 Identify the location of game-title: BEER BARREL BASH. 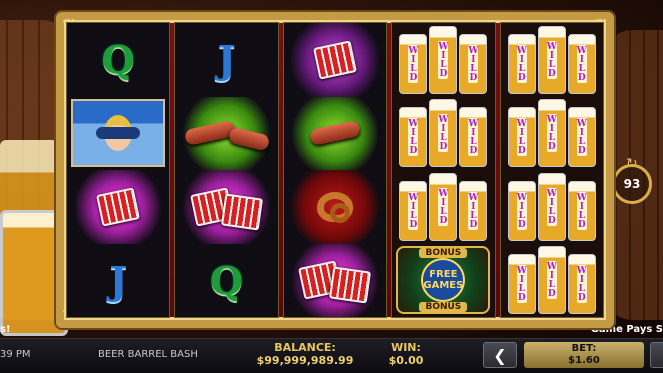
(148, 354).